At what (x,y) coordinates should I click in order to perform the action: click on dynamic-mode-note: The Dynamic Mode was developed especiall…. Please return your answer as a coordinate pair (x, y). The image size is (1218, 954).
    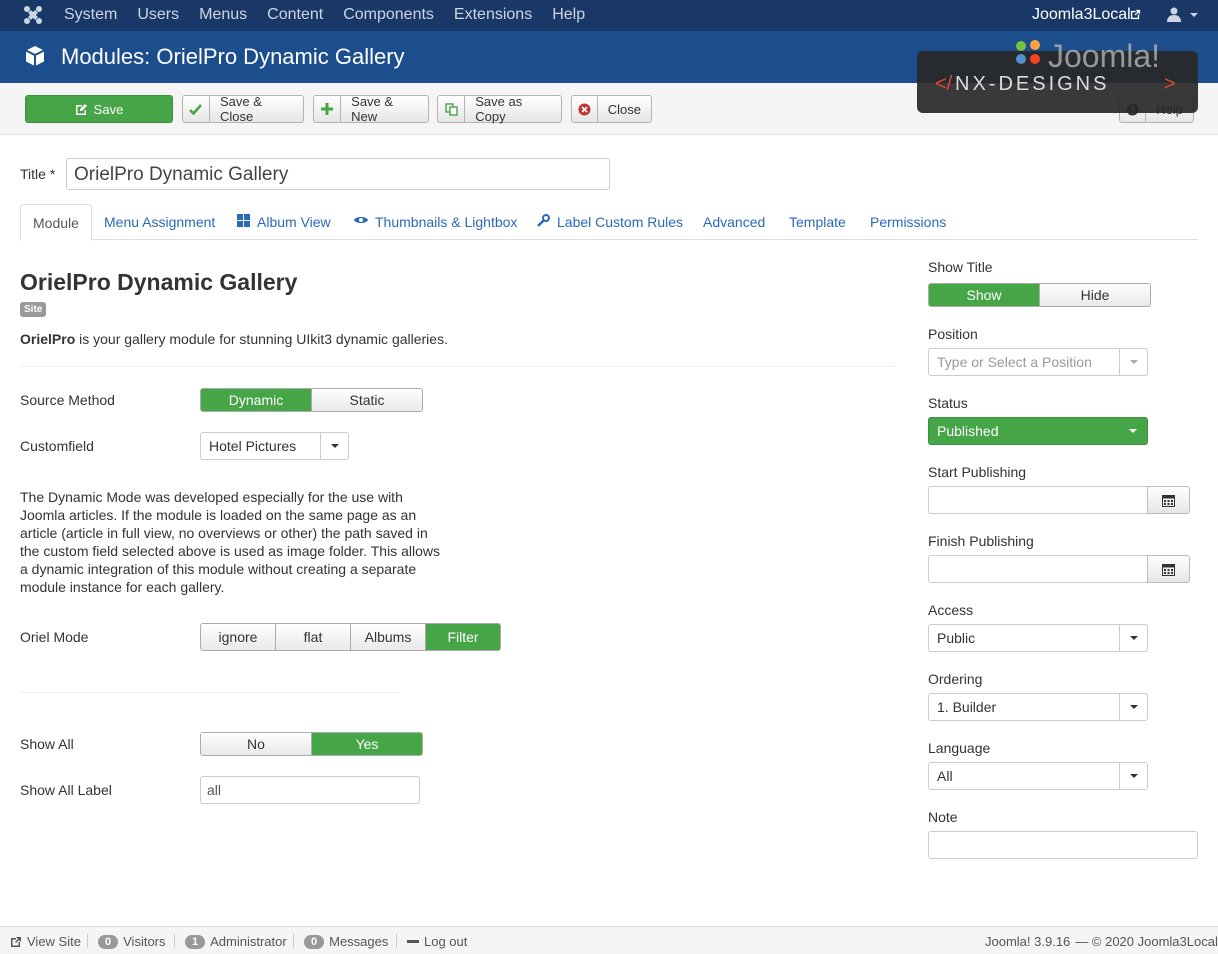
    Looking at the image, I should click on (230, 542).